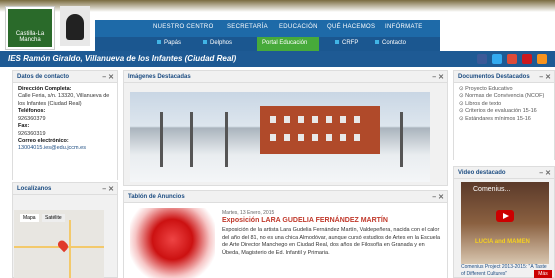 This screenshot has height=278, width=555. What do you see at coordinates (351, 27) in the screenshot?
I see `nav-que-hacemos: QUÉ HACEMOS` at bounding box center [351, 27].